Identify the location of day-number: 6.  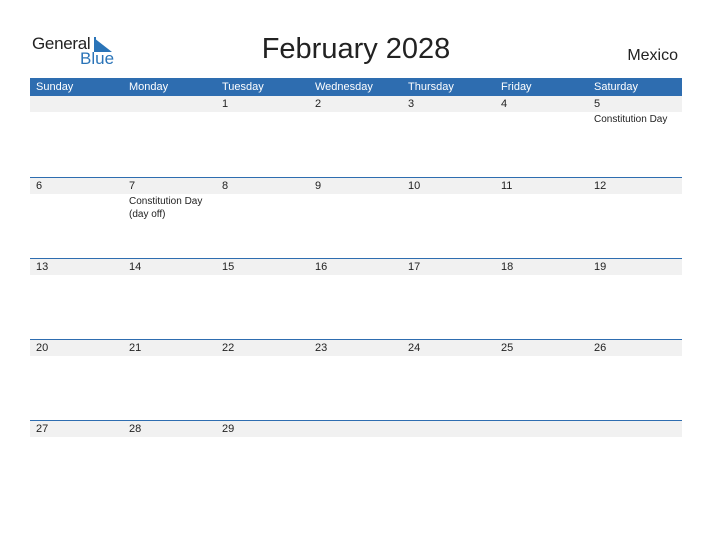
(39, 186).